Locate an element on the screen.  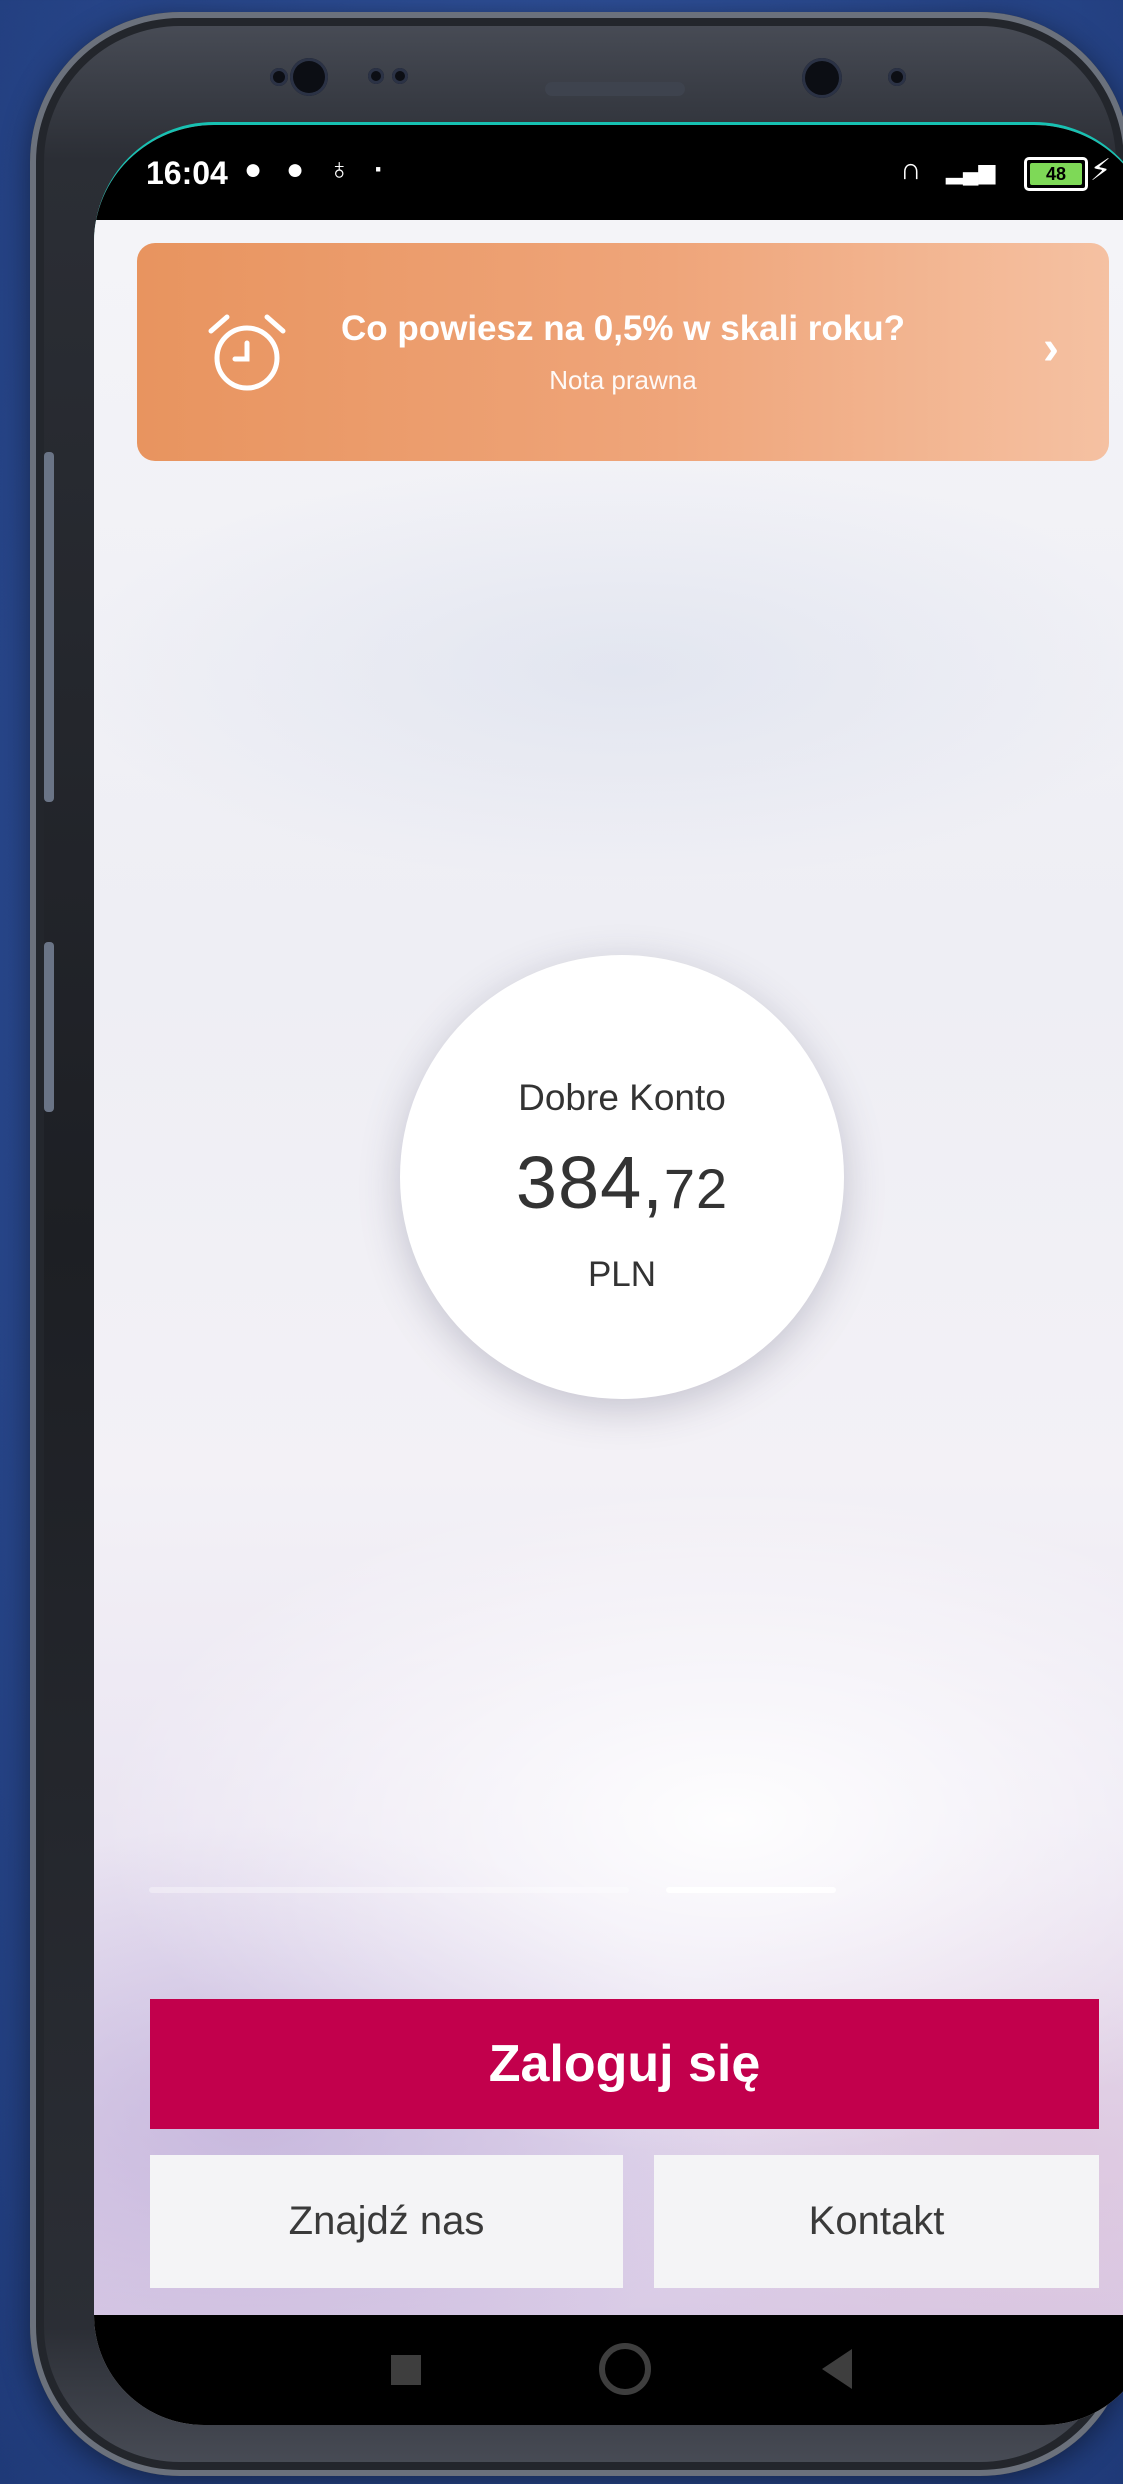
account-amount: 384,72 is located at coordinates (622, 1182).